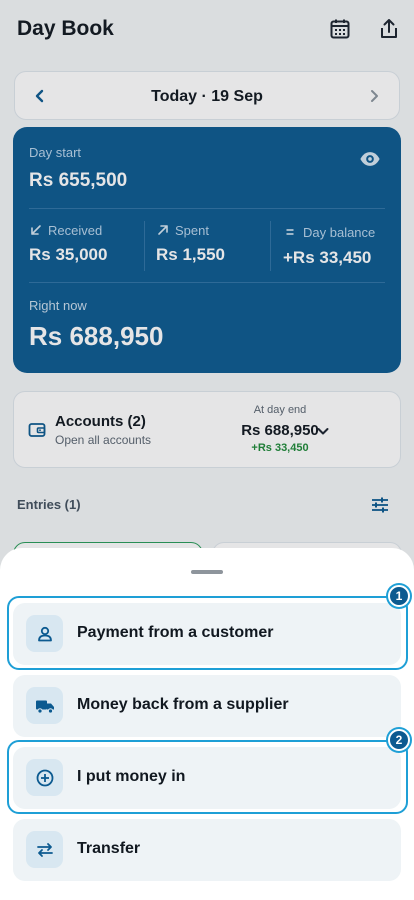 This screenshot has height=900, width=414. I want to click on truck-icon, so click(44, 707).